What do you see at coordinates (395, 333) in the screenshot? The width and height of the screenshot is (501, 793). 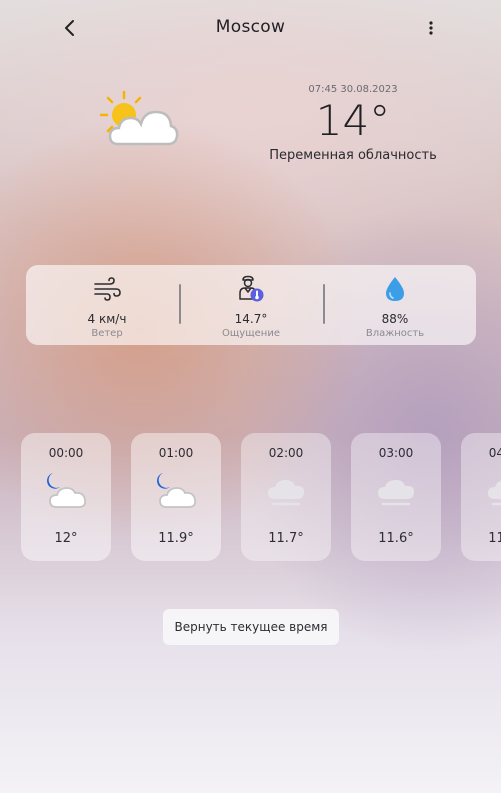 I see `humidity-label: Влажность` at bounding box center [395, 333].